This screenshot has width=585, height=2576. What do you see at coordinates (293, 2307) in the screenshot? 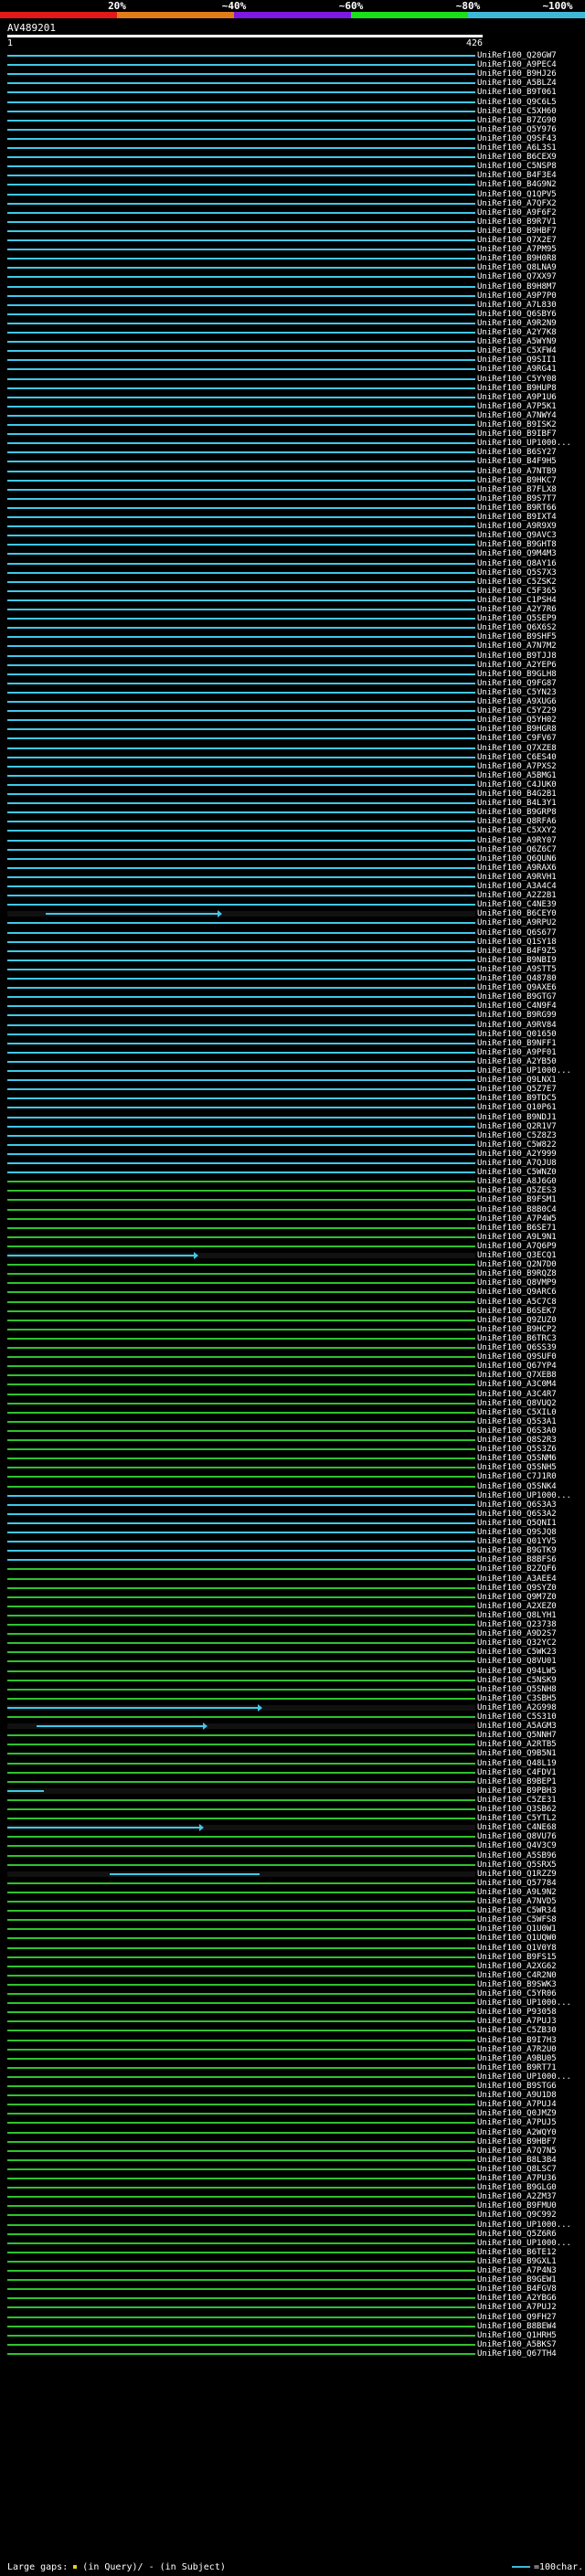
I see `hit-row: UniRef100_A7PUJ2` at bounding box center [293, 2307].